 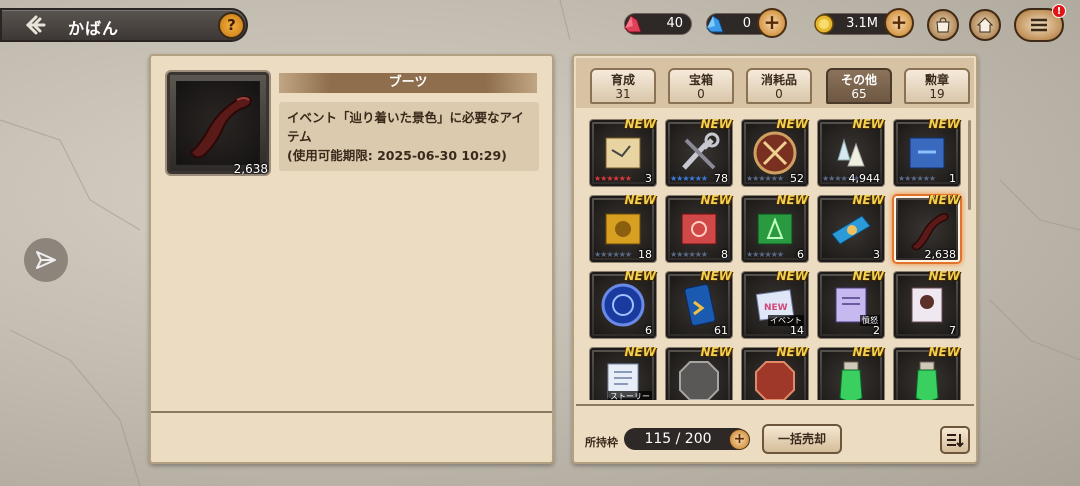 I want to click on item-count: 6, so click(x=648, y=330).